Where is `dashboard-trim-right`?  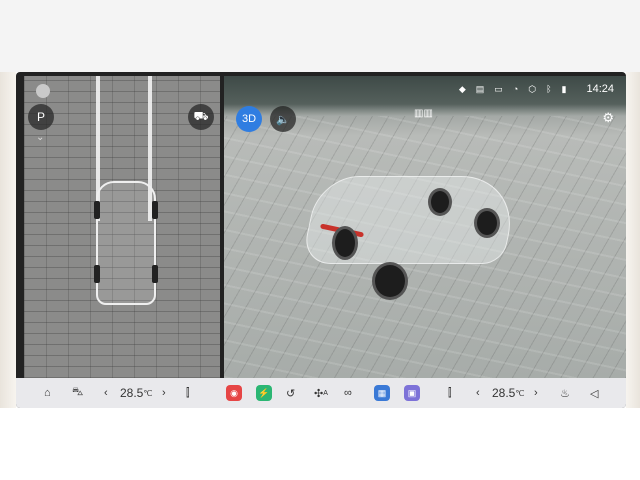 dashboard-trim-right is located at coordinates (633, 240).